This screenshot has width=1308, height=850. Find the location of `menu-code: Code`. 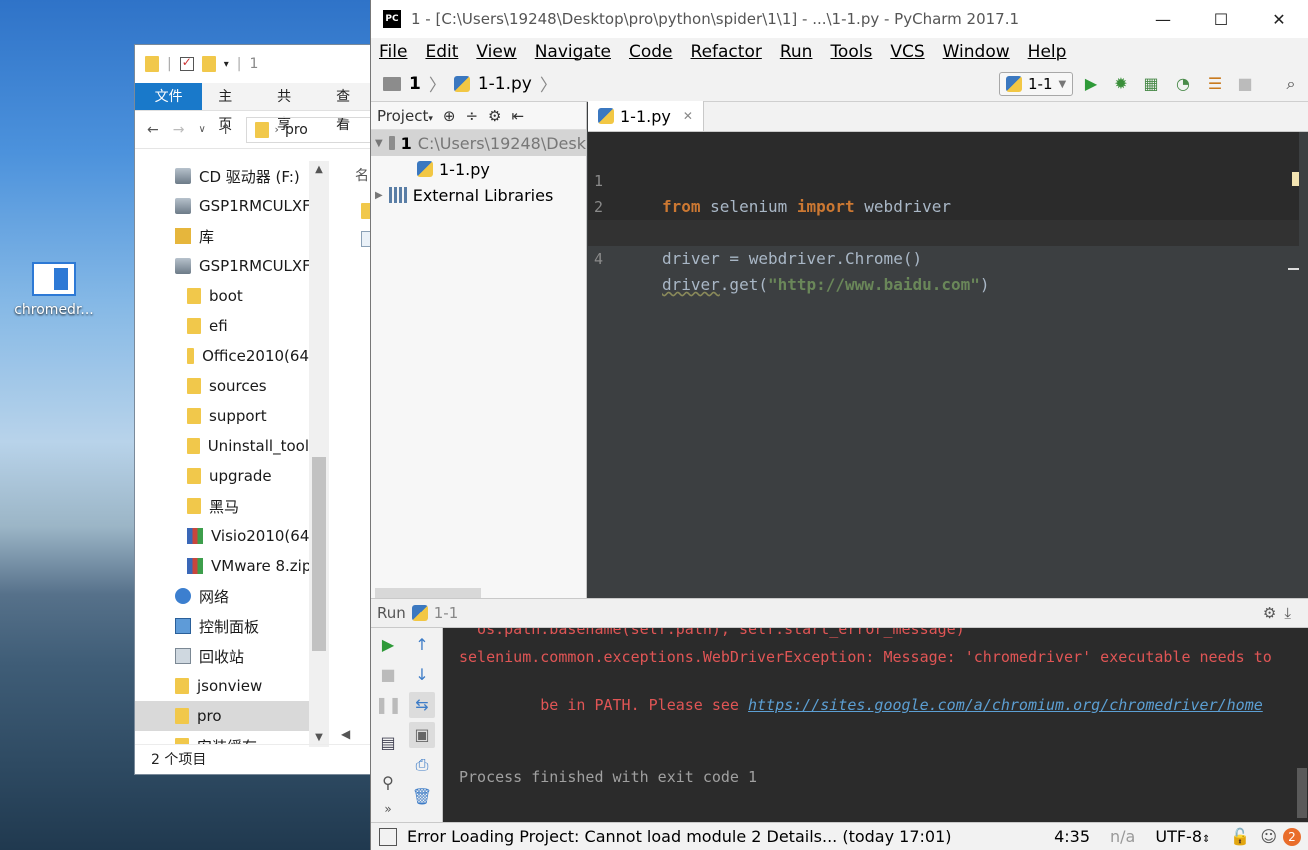

menu-code: Code is located at coordinates (651, 52).